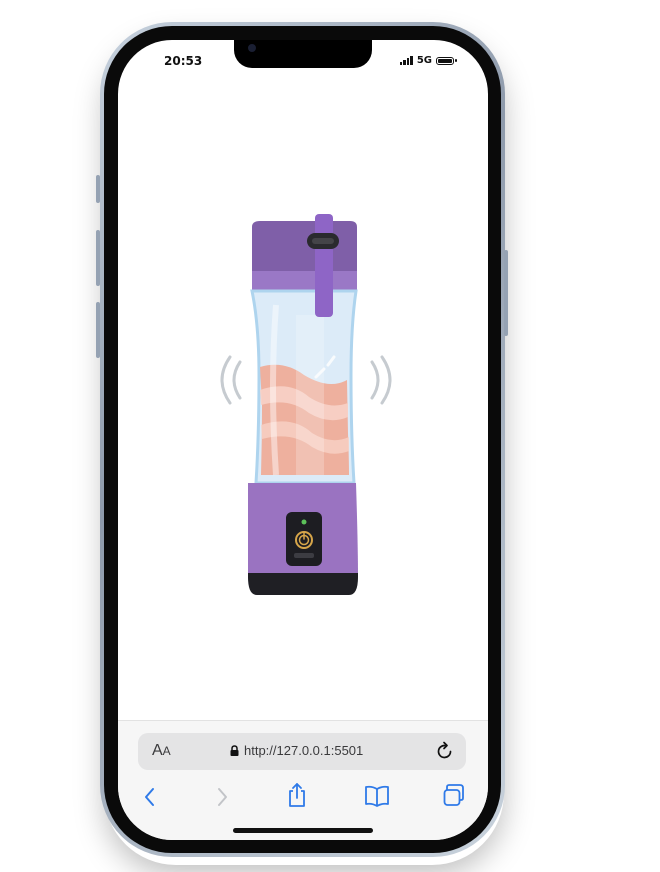 Image resolution: width=660 pixels, height=872 pixels. Describe the element at coordinates (252, 48) in the screenshot. I see `front-camera-icon` at that location.